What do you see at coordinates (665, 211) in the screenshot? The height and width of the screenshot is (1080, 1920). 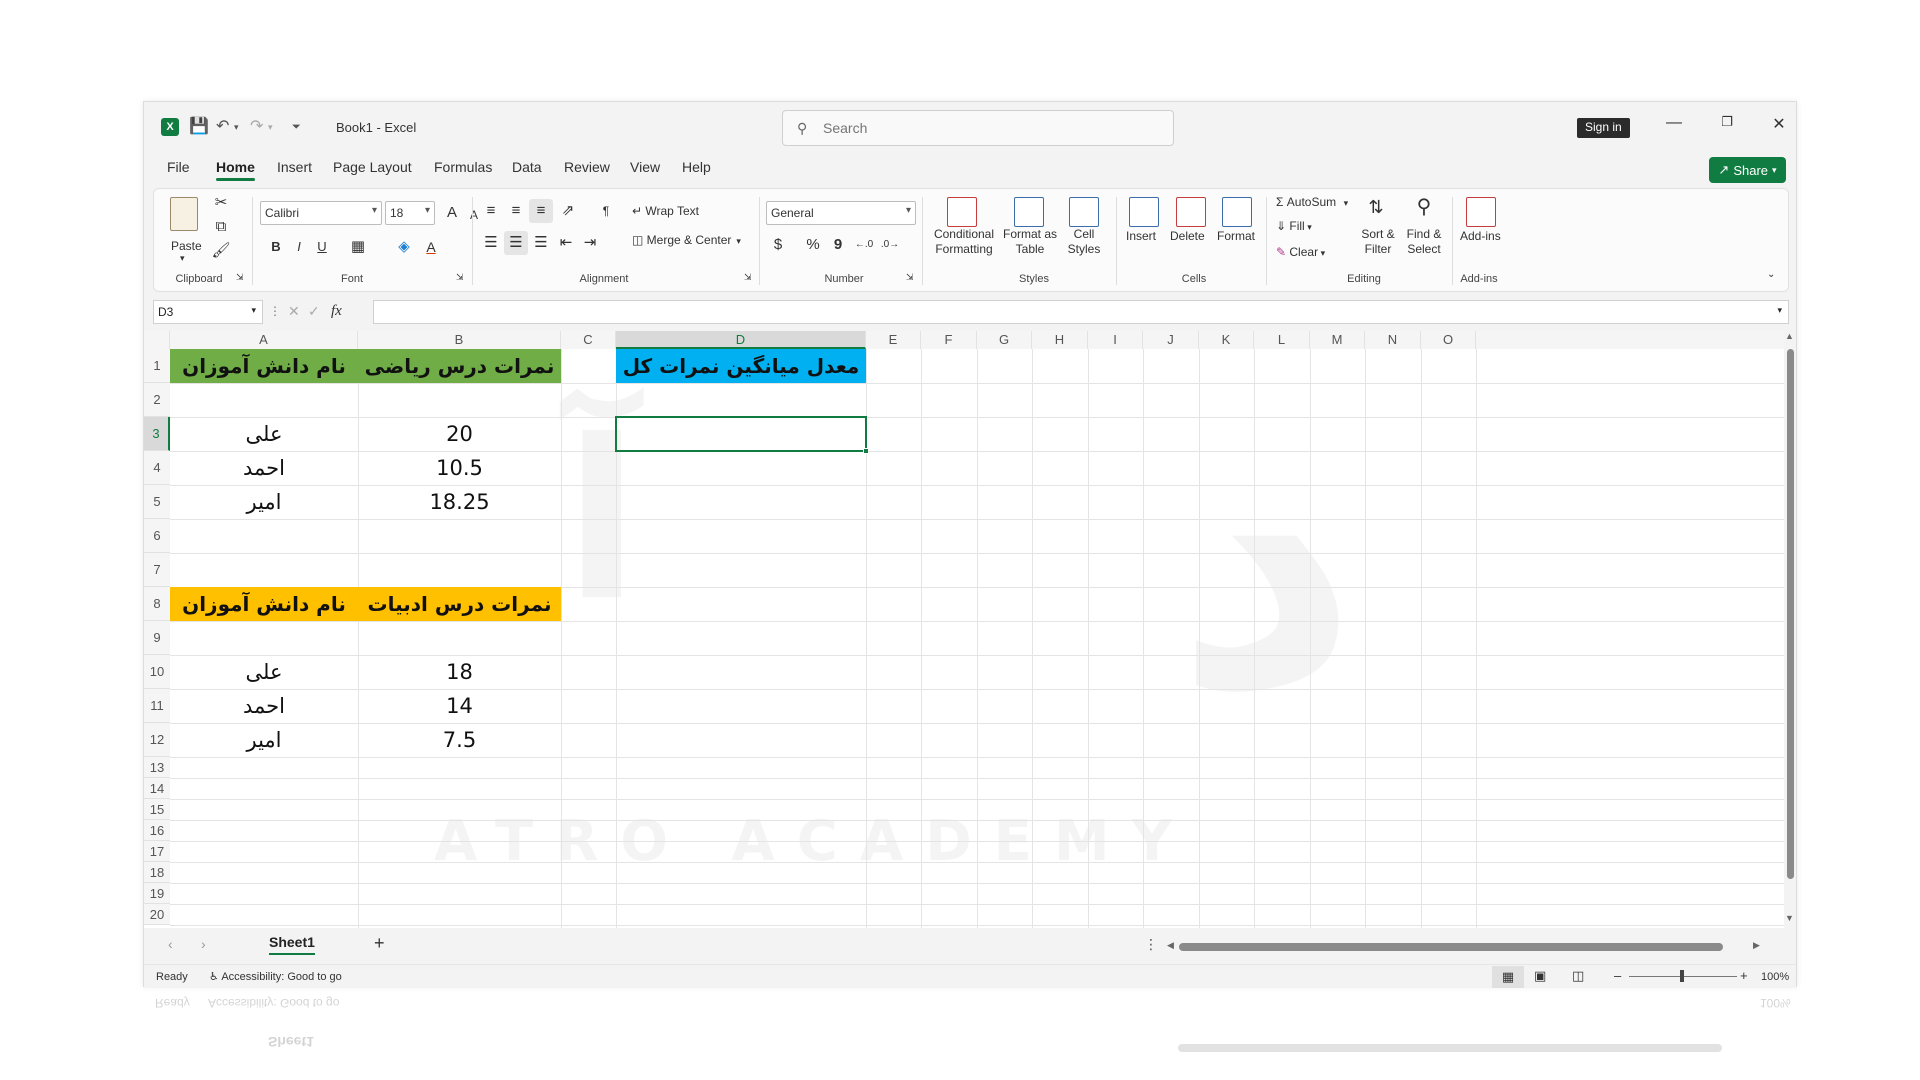 I see `wrap-text-button: ↵ Wrap Text` at bounding box center [665, 211].